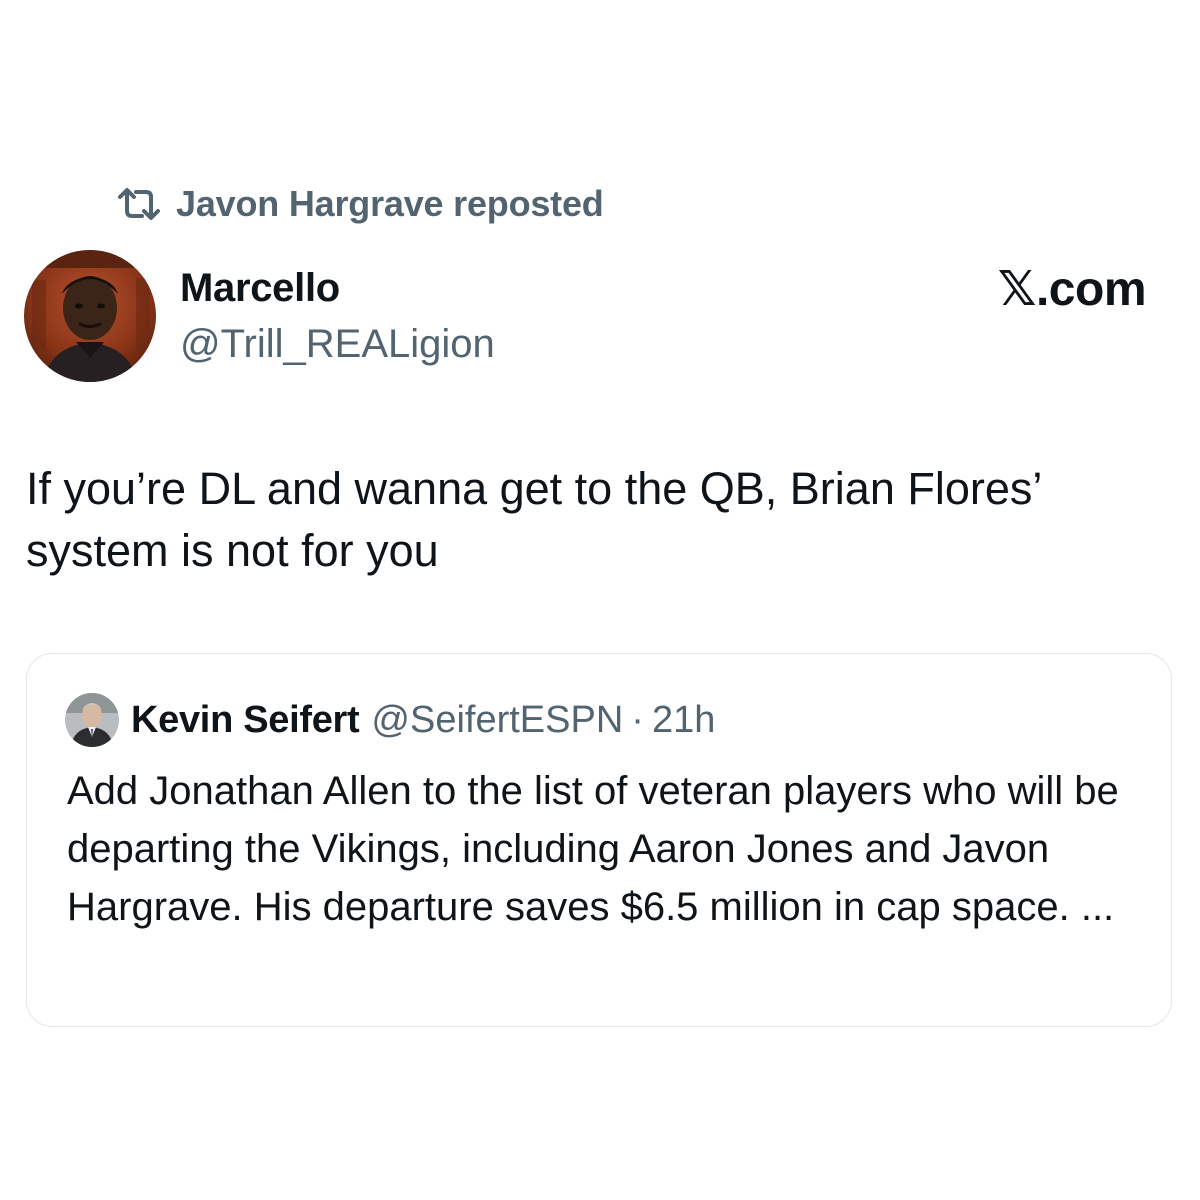 Image resolution: width=1200 pixels, height=1200 pixels. I want to click on repost-icon, so click(139, 204).